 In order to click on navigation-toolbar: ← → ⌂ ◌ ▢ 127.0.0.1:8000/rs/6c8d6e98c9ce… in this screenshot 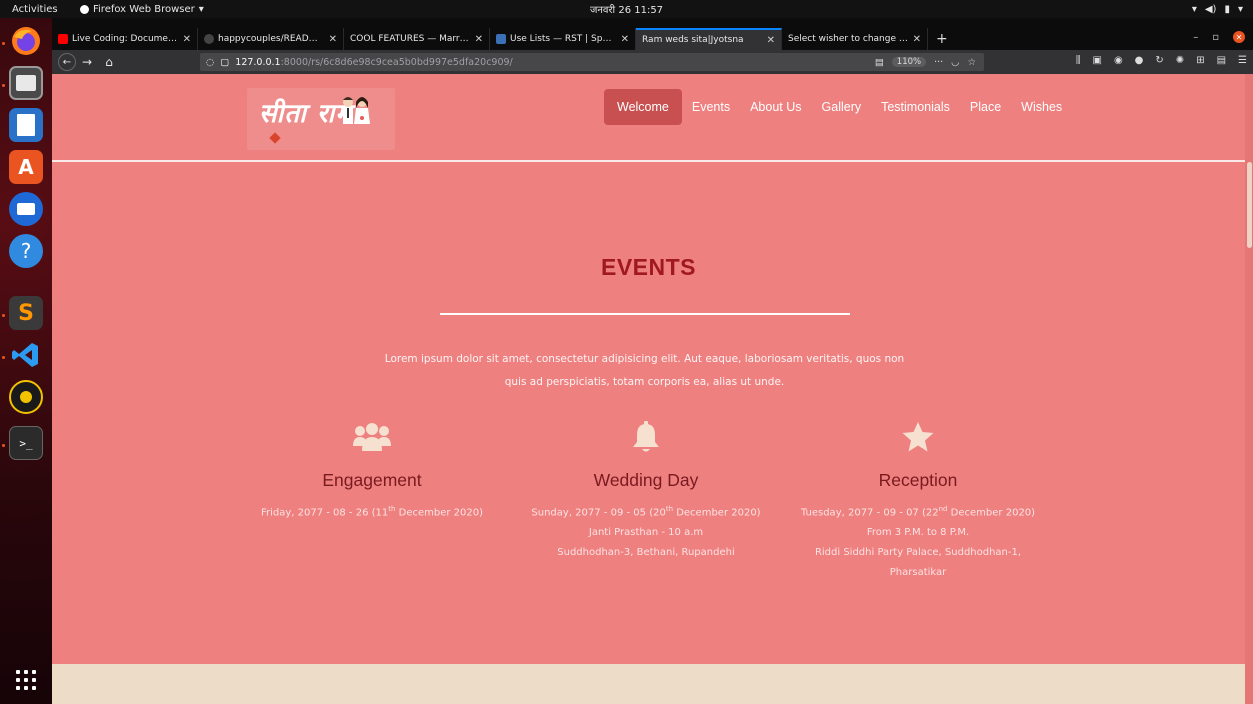, I will do `click(652, 62)`.